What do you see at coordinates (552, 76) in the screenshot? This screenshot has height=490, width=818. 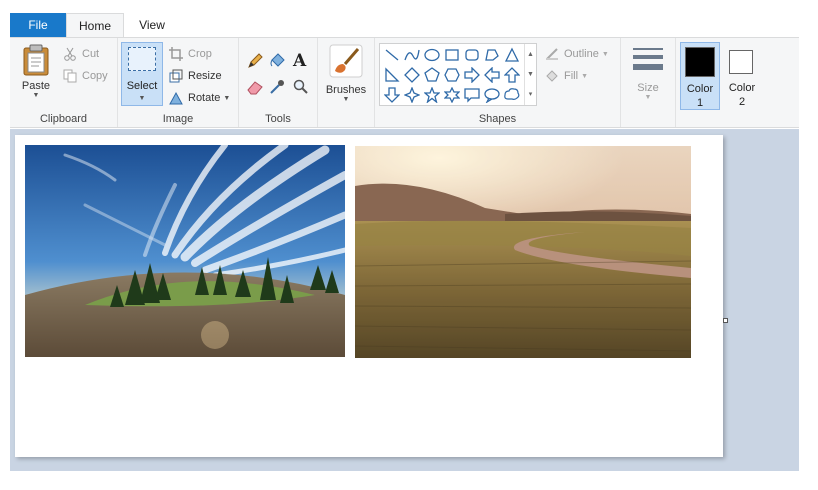 I see `fill-icon` at bounding box center [552, 76].